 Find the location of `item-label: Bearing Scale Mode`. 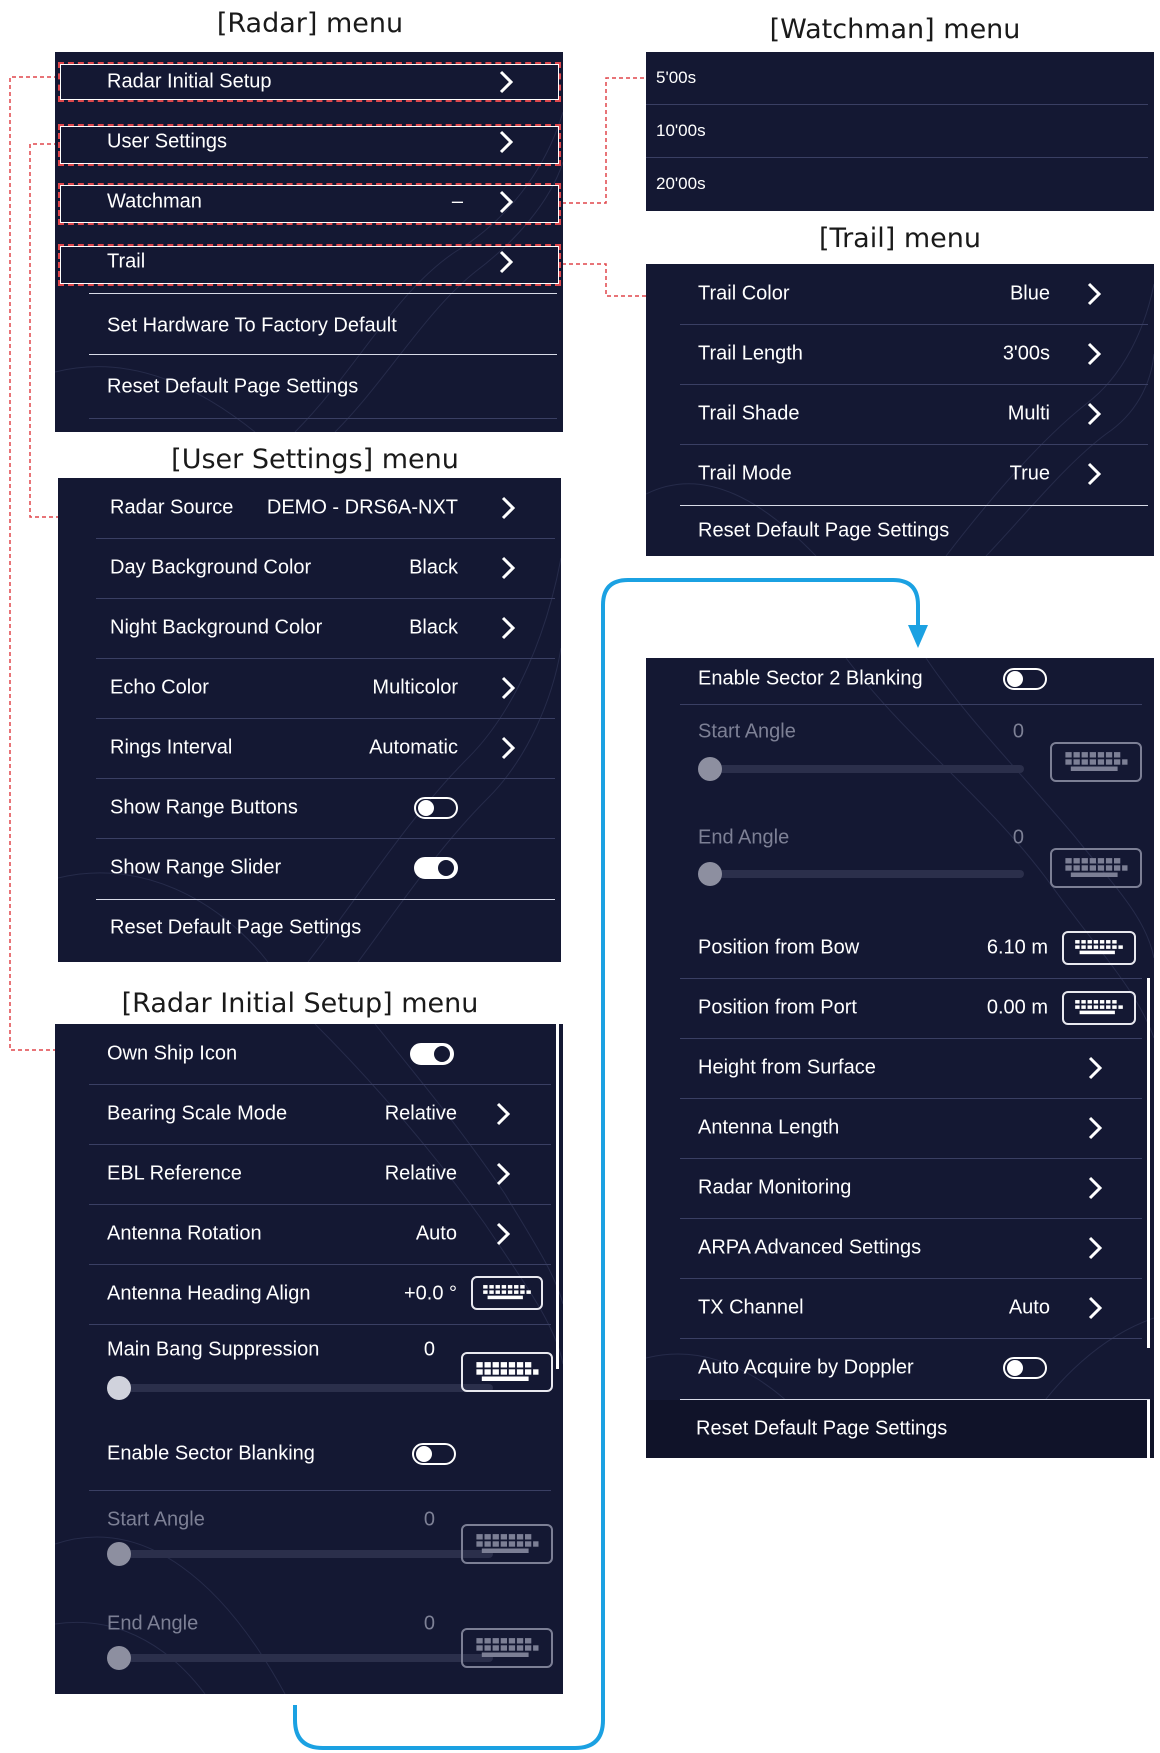

item-label: Bearing Scale Mode is located at coordinates (197, 1113).